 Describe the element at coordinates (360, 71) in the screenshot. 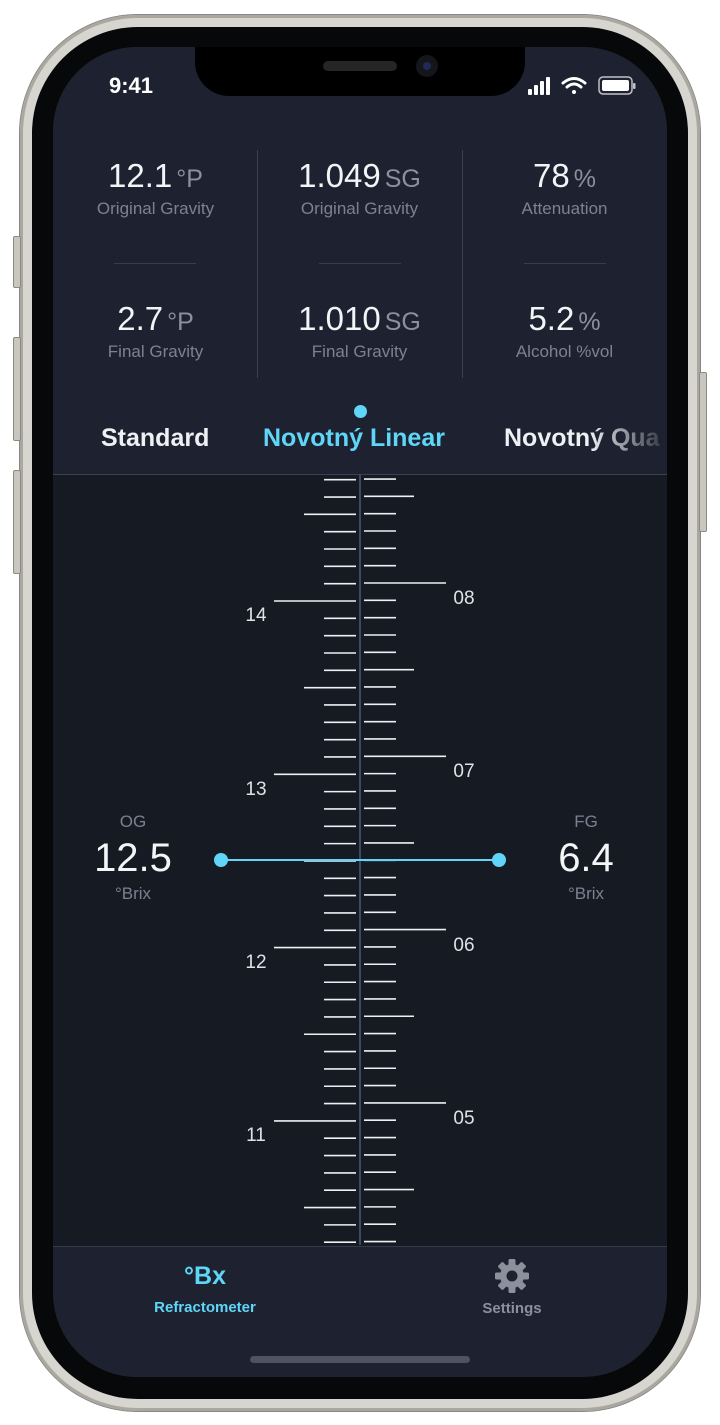

I see `notch` at that location.